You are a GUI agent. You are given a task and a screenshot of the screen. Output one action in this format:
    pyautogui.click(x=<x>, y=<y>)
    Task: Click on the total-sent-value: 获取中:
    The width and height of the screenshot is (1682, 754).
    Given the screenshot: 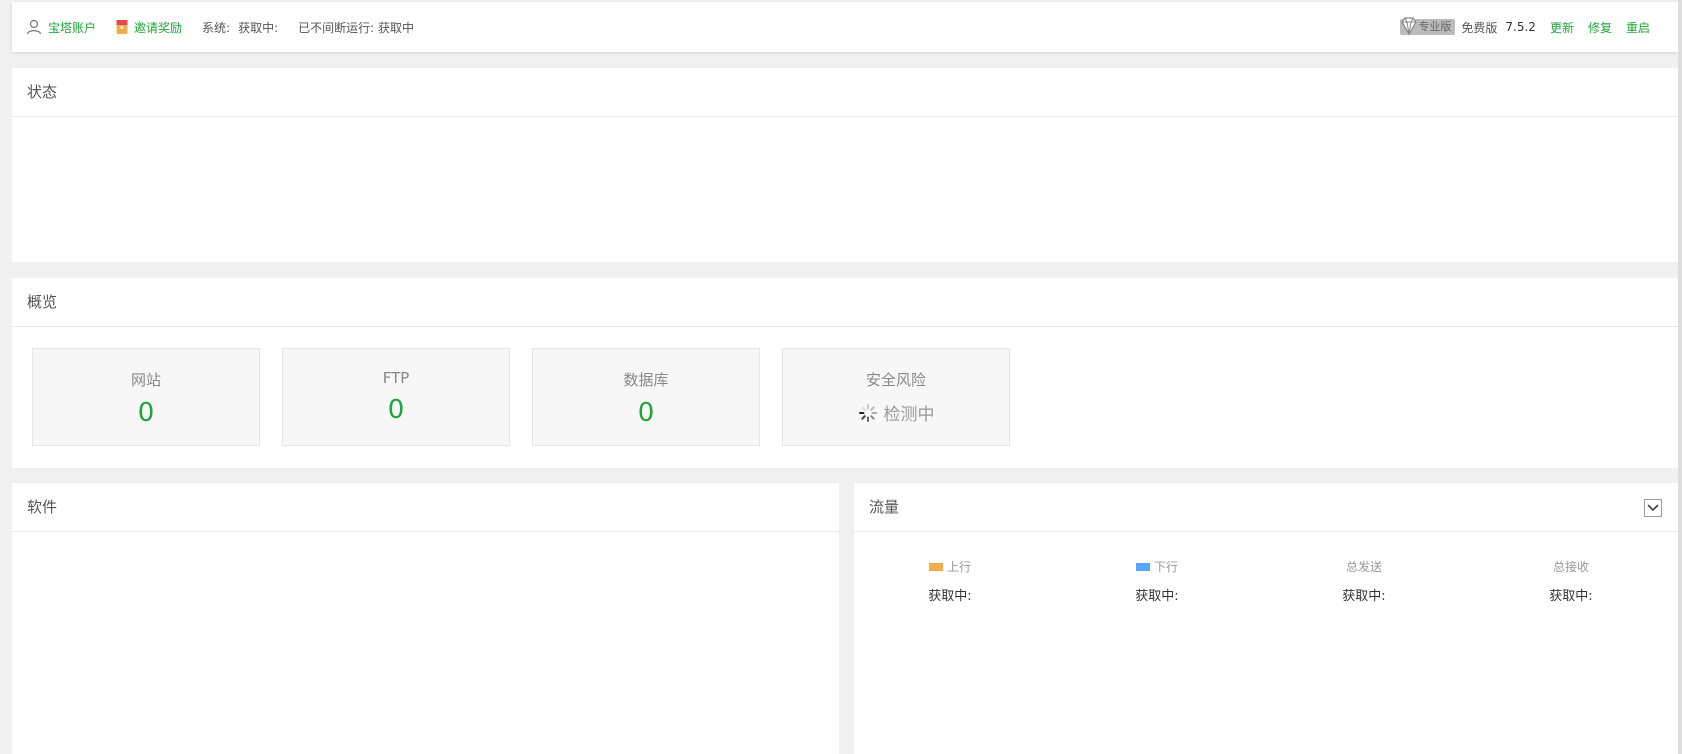 What is the action you would take?
    pyautogui.click(x=1364, y=596)
    